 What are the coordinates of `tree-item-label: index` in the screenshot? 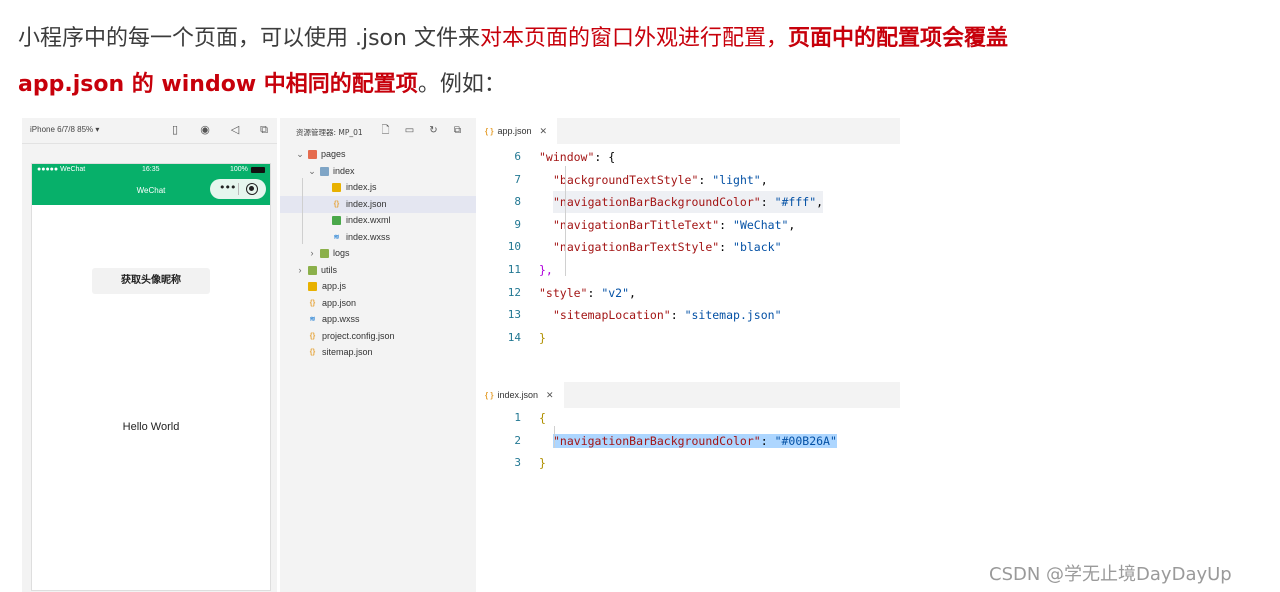 It's located at (344, 170).